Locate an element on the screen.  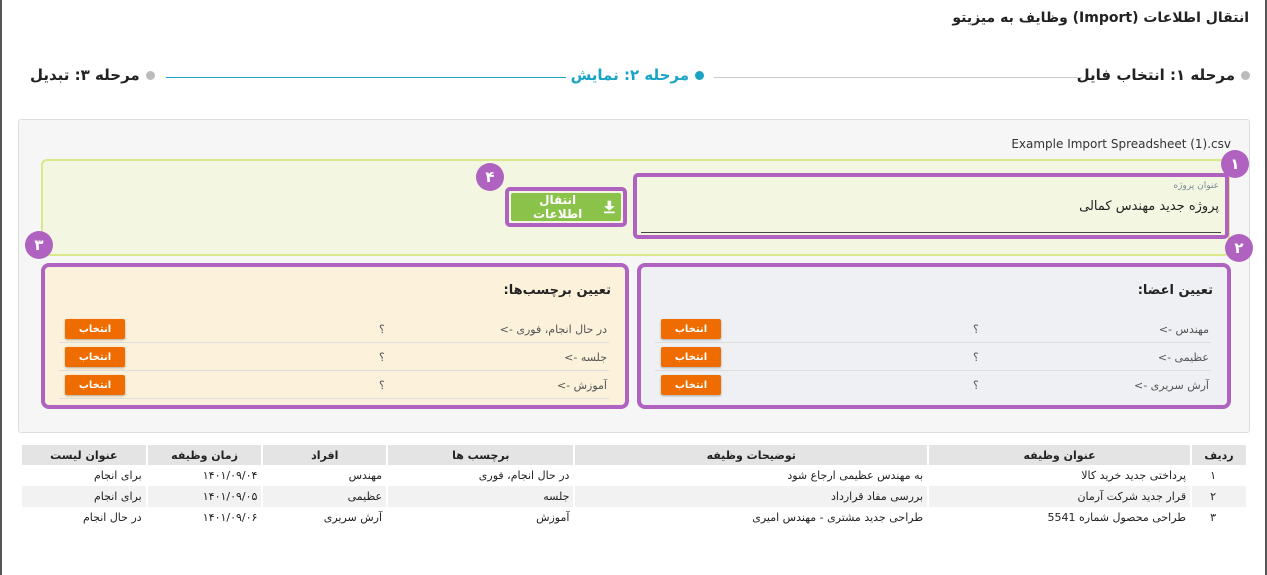
step-label: مرحله ۱: انتخاب فایل is located at coordinates (1155, 75).